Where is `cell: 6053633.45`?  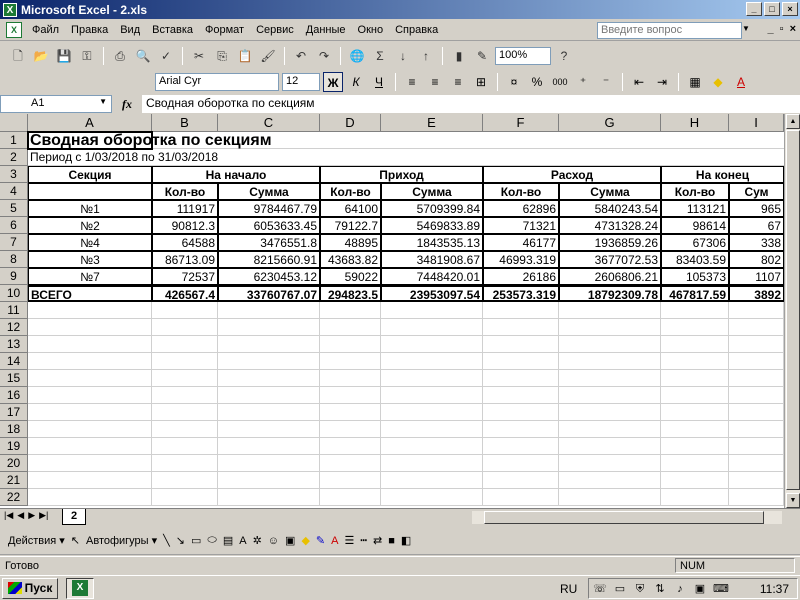
cell: 6053633.45 is located at coordinates (269, 225).